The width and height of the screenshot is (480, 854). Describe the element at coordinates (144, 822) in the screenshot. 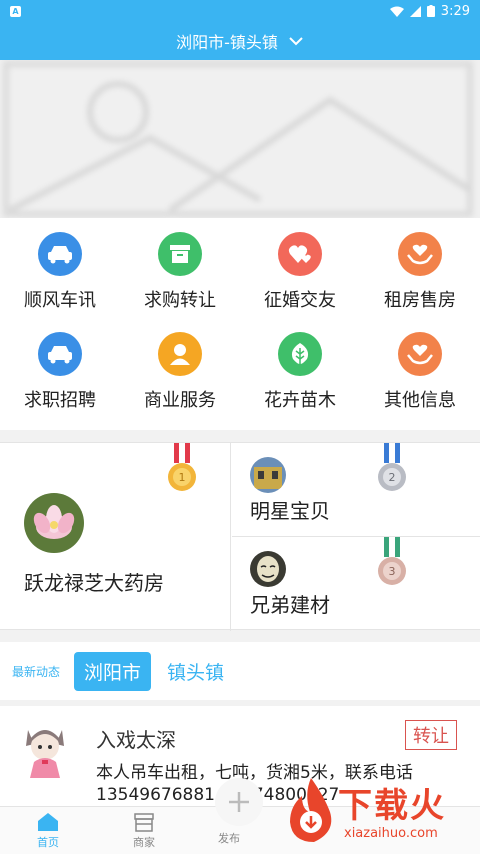

I see `store-icon` at that location.